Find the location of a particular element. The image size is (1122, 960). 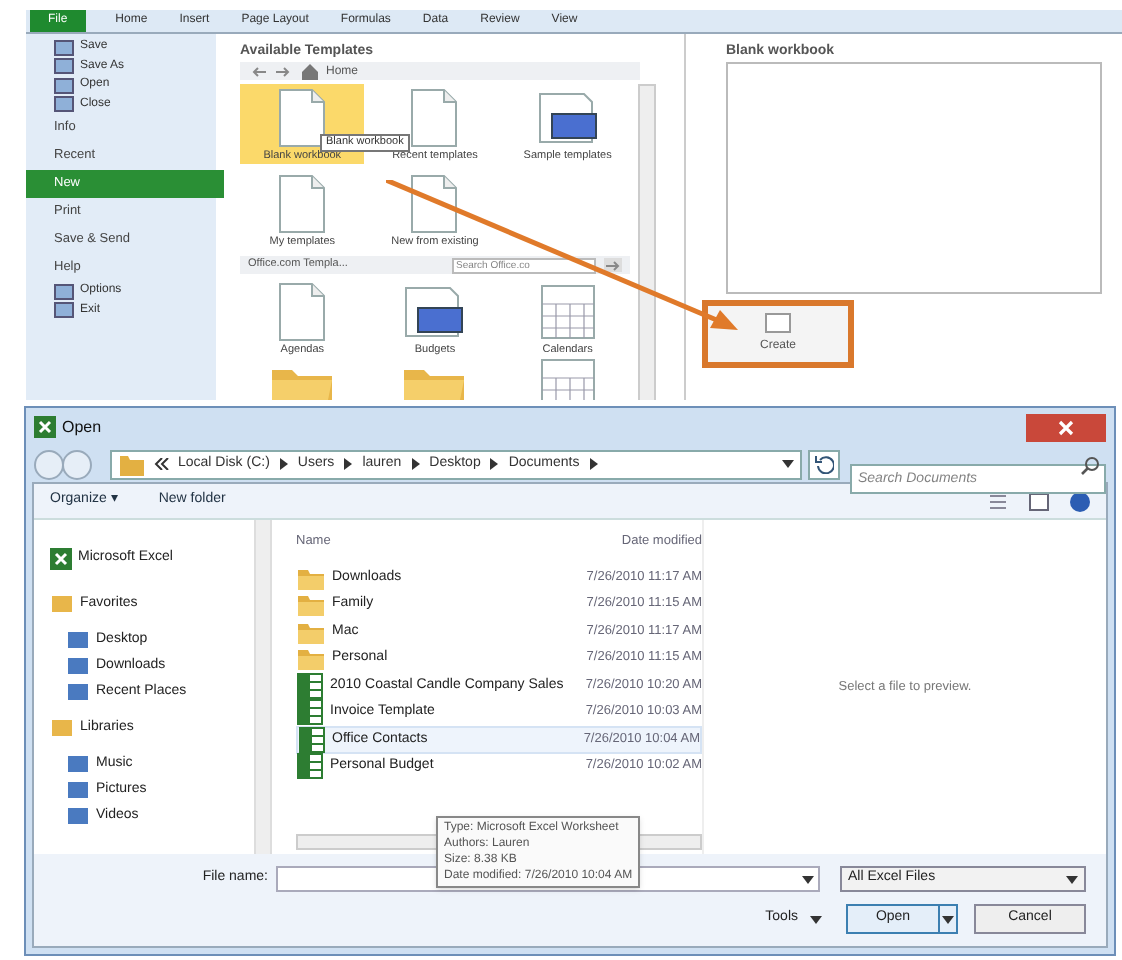

window-title: Open is located at coordinates (82, 427).